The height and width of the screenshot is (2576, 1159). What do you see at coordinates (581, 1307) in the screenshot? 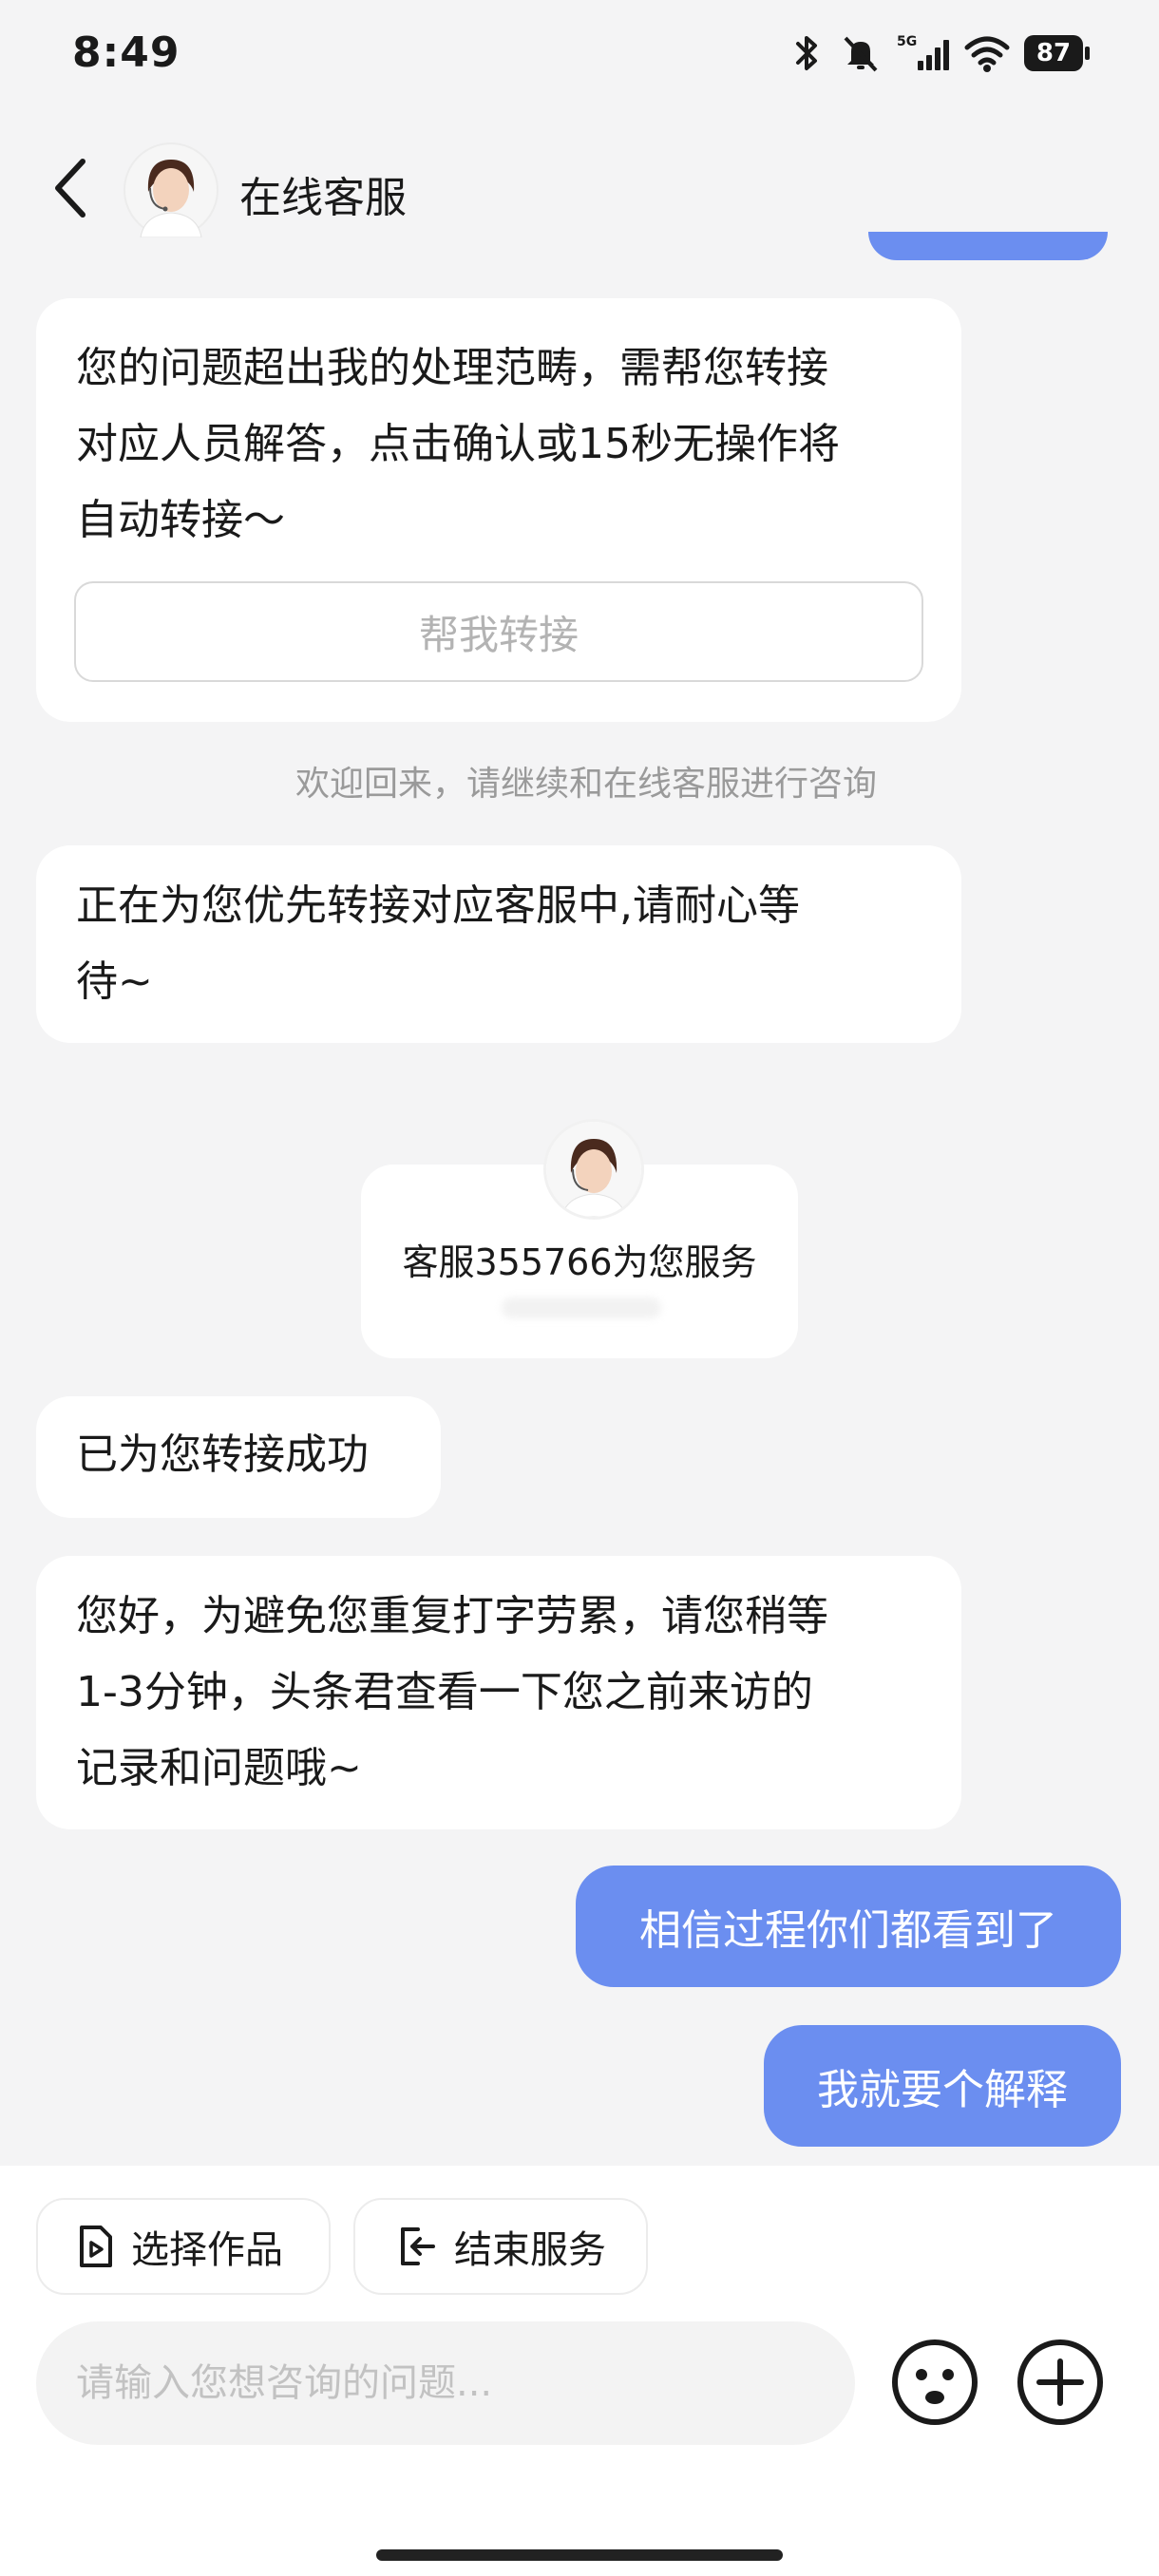
I see `agent-card-blurred-text` at bounding box center [581, 1307].